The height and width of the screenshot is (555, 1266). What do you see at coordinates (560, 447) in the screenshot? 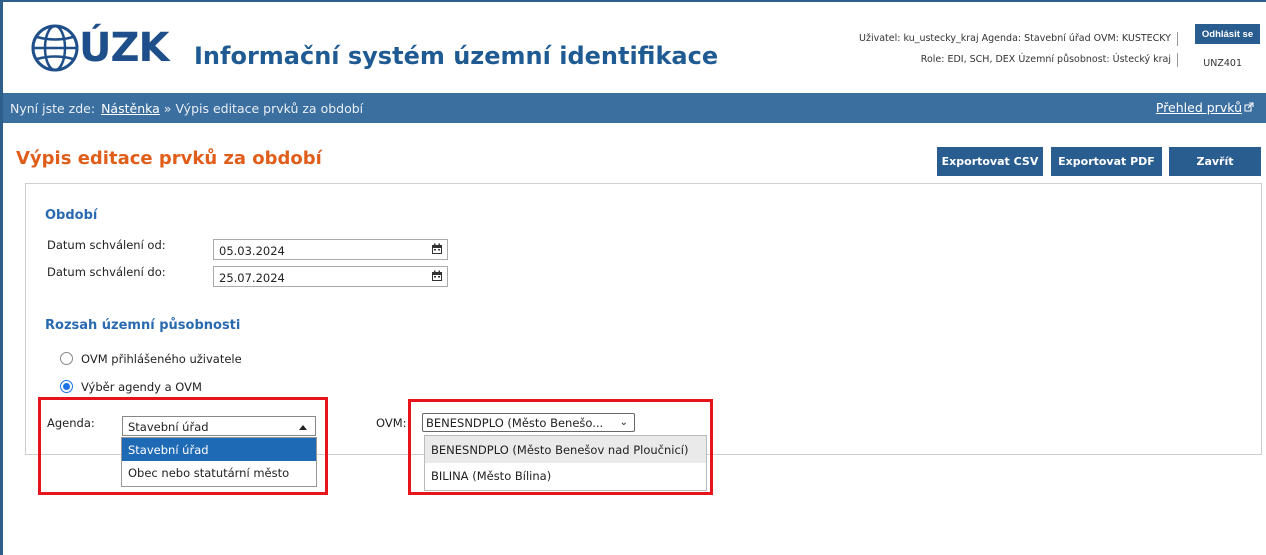
I see `highlight-box-ovm` at bounding box center [560, 447].